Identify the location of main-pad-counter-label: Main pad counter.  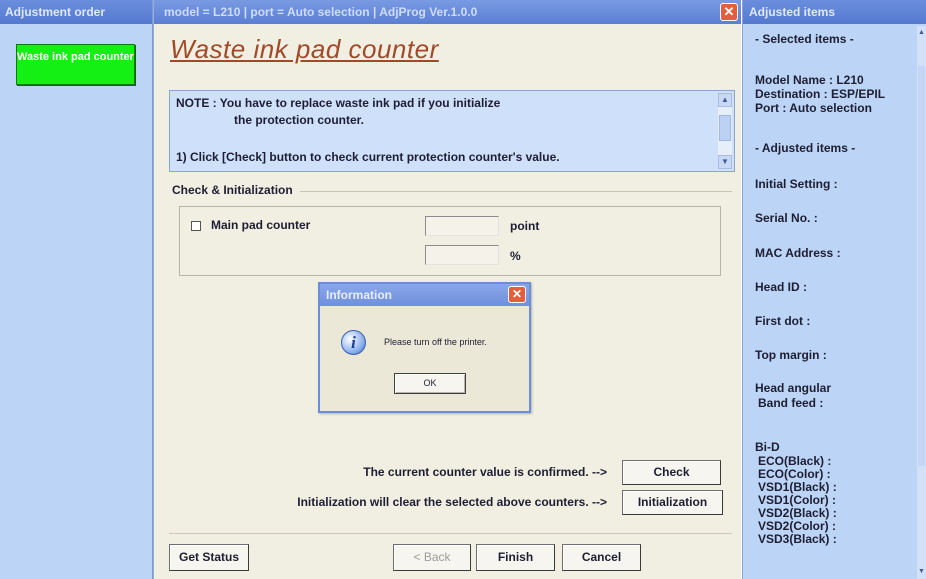
(261, 225).